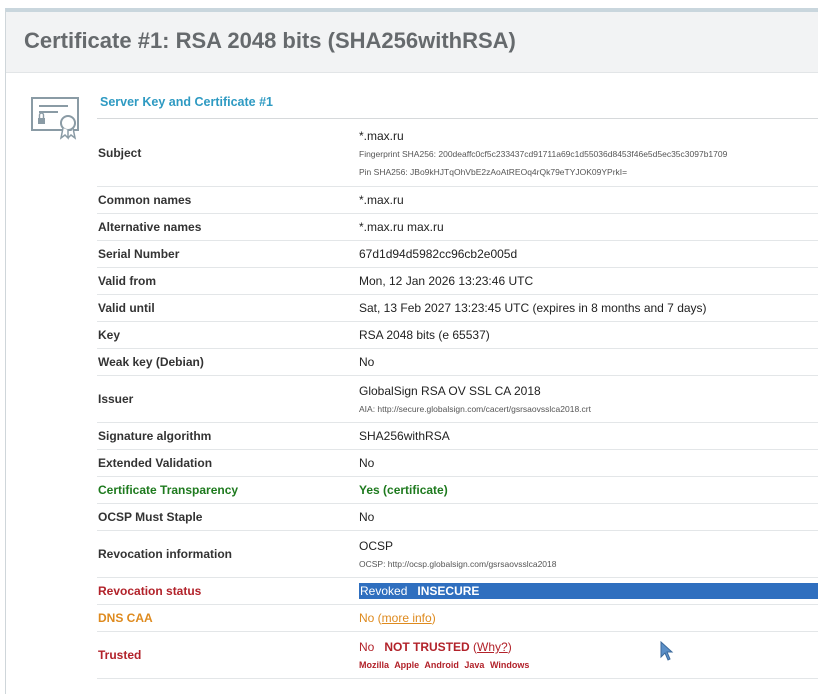 The image size is (818, 694). I want to click on row-label: Issuer, so click(116, 399).